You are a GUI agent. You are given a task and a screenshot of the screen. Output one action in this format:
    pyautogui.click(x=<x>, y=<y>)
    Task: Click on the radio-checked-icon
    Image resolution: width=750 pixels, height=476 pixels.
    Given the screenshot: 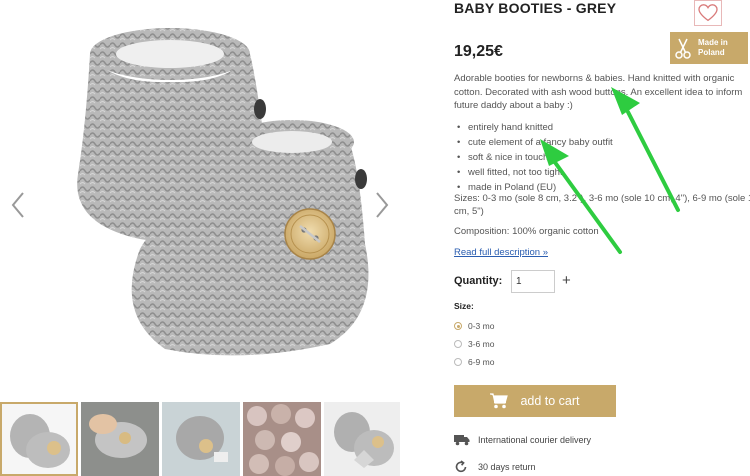 What is the action you would take?
    pyautogui.click(x=458, y=326)
    